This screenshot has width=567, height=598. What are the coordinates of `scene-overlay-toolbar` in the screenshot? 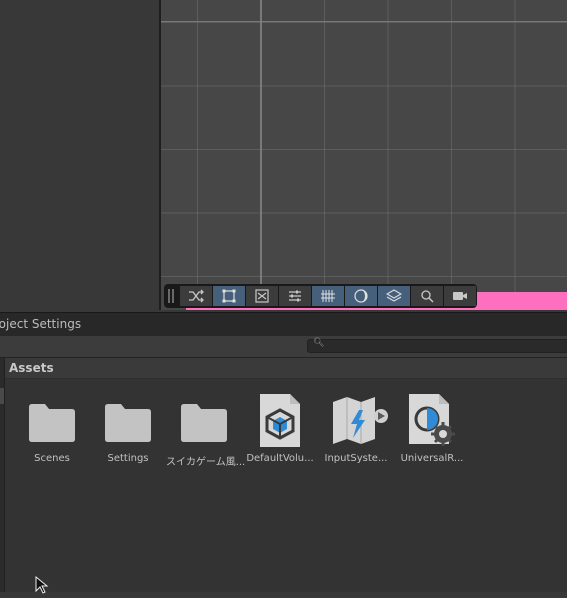 It's located at (320, 296).